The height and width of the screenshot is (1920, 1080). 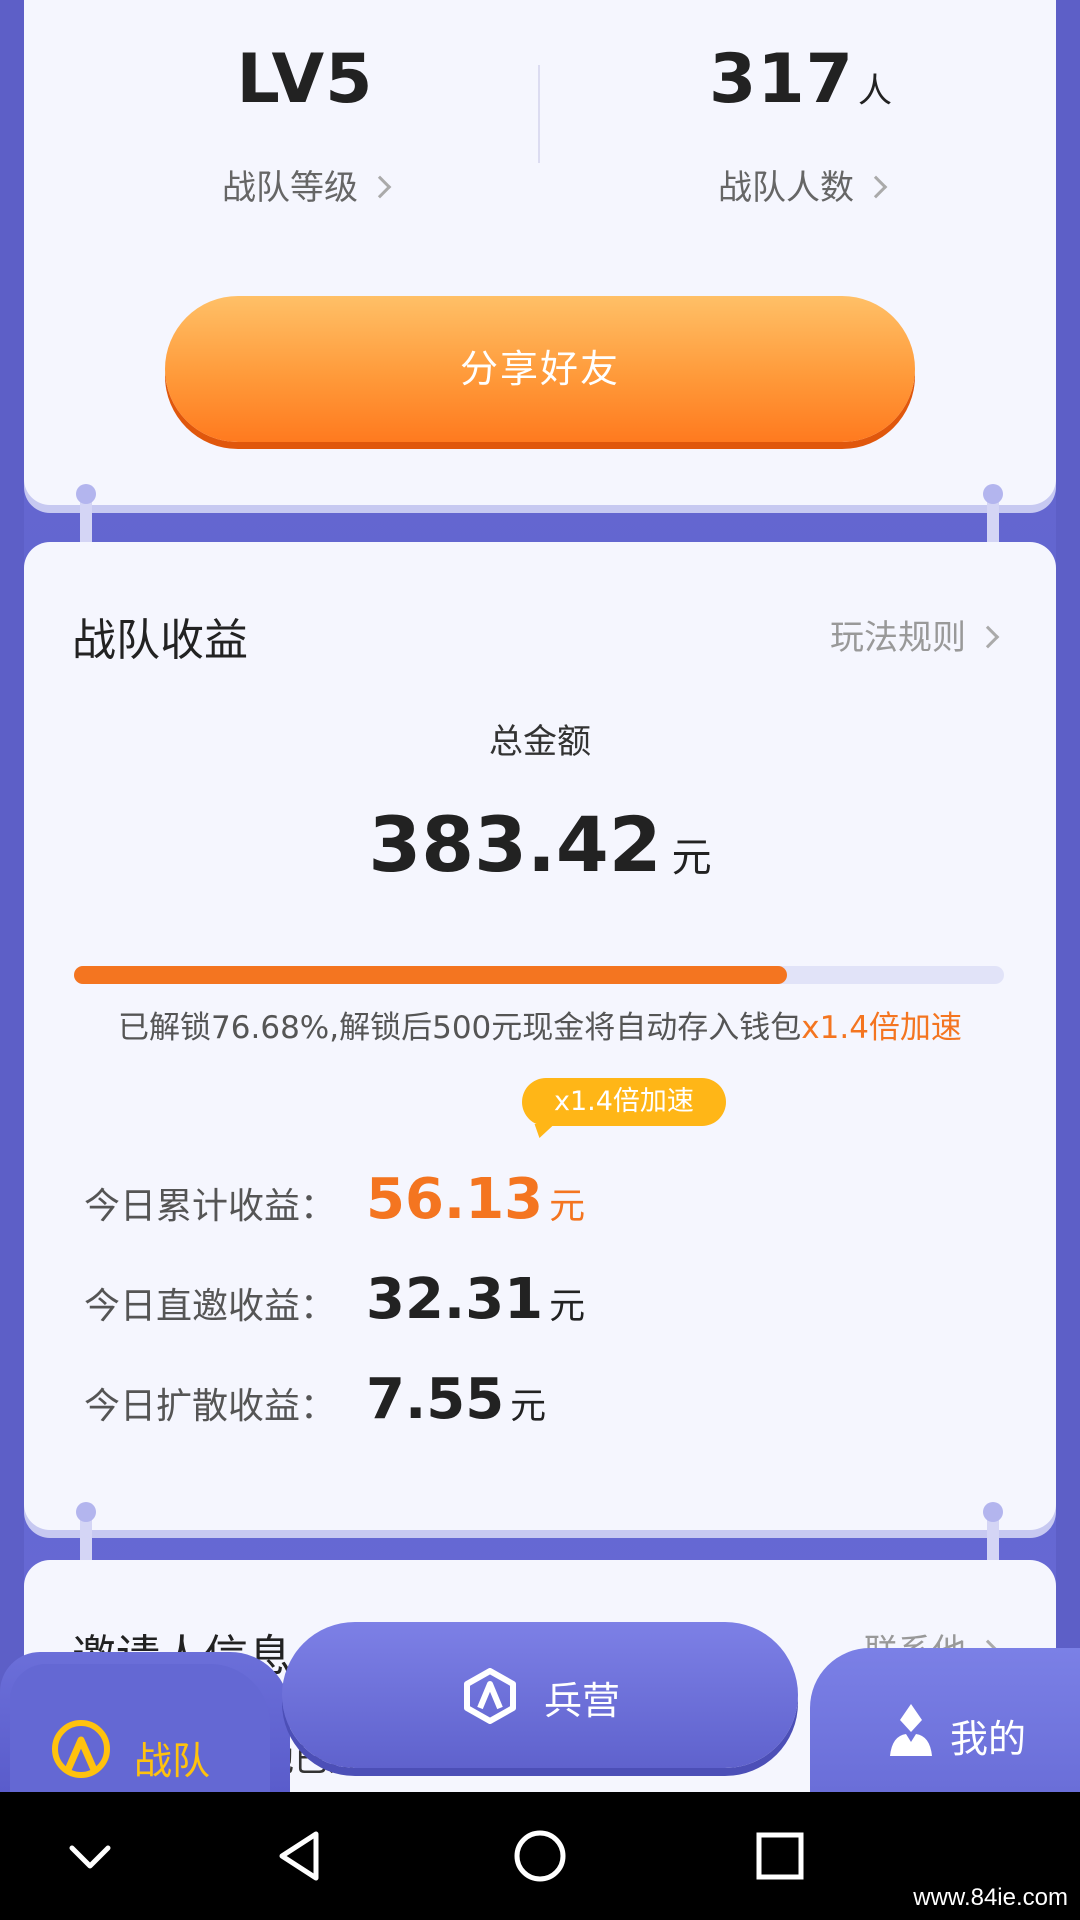 What do you see at coordinates (801, 127) in the screenshot?
I see `team-members-stat: 317 人 战队人数` at bounding box center [801, 127].